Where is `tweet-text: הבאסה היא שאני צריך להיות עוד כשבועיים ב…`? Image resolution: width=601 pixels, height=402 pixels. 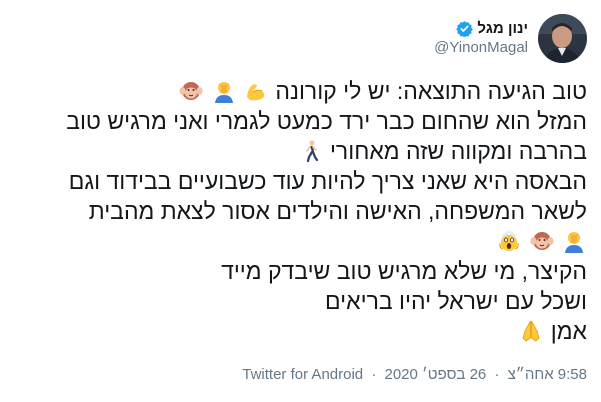
tweet-text: הבאסה היא שאני צריך להיות עוד כשבועיים ב… is located at coordinates (327, 181).